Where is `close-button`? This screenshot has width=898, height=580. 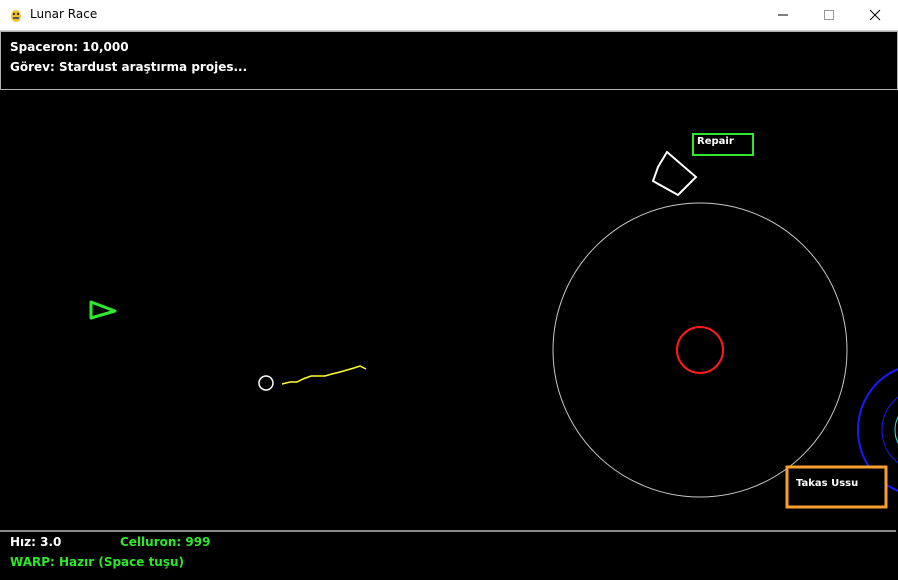 close-button is located at coordinates (875, 15).